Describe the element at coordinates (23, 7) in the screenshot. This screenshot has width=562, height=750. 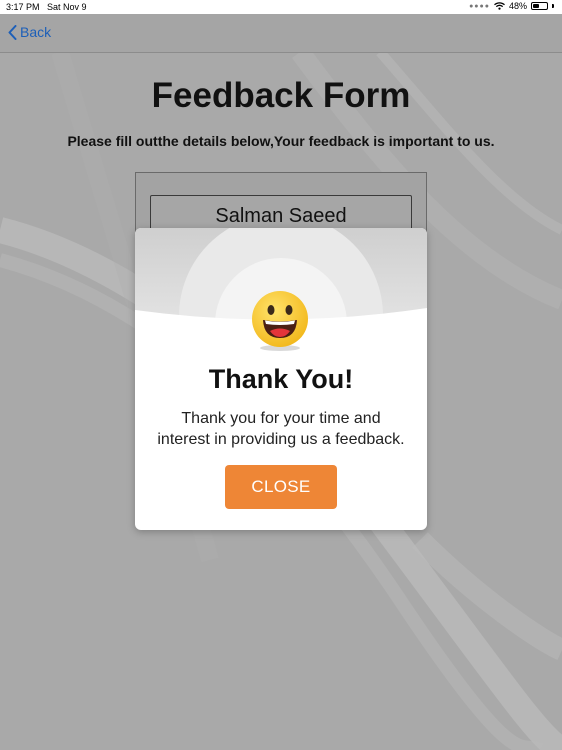
I see `status-time: 3:17 PM` at that location.